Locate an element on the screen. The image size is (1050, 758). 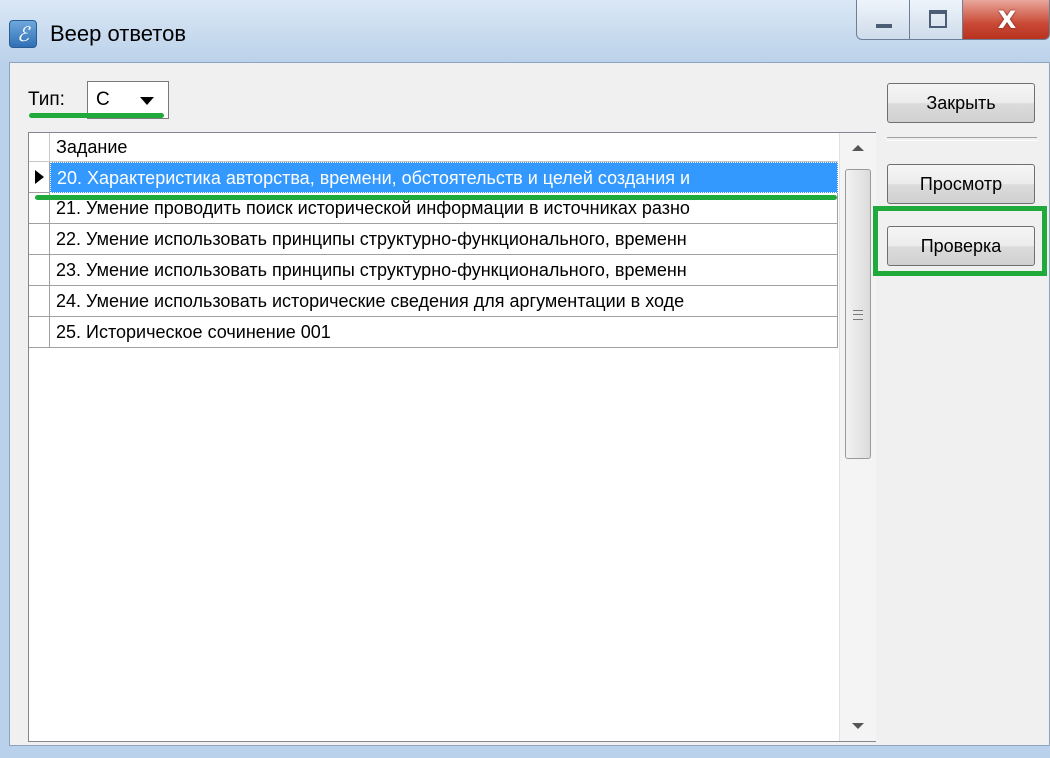
type-label: Тип: is located at coordinates (46, 99).